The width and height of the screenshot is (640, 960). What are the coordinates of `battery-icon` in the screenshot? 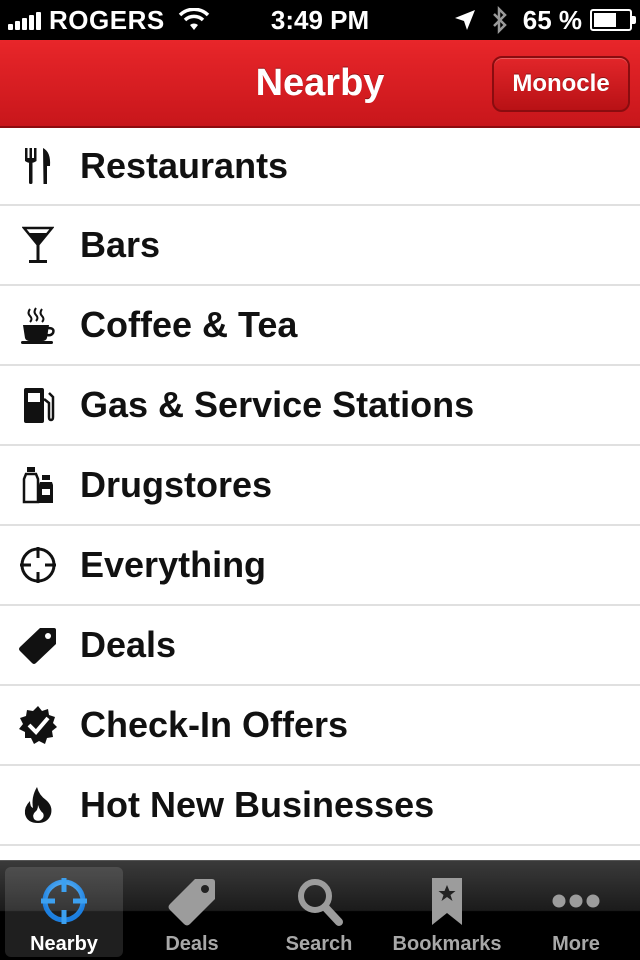 It's located at (613, 20).